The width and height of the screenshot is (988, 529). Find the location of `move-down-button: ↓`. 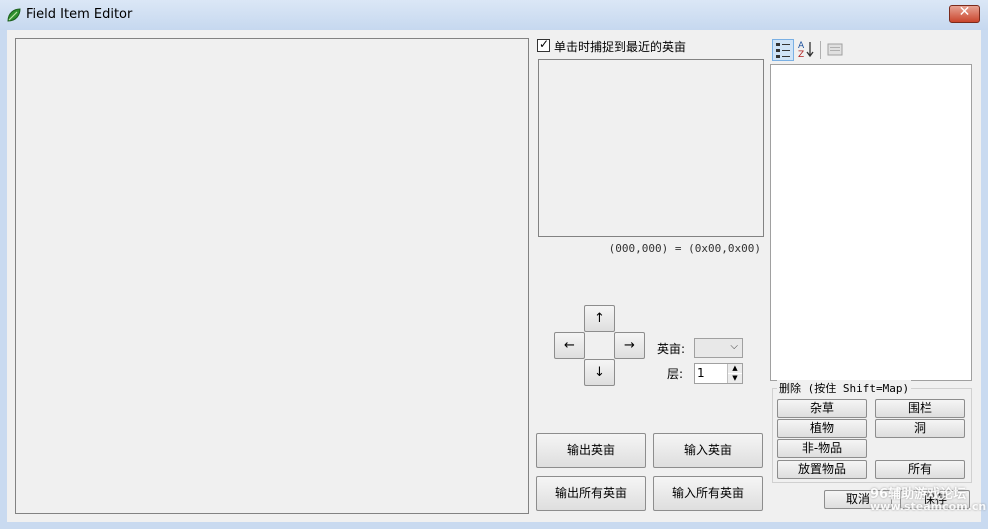

move-down-button: ↓ is located at coordinates (599, 372).